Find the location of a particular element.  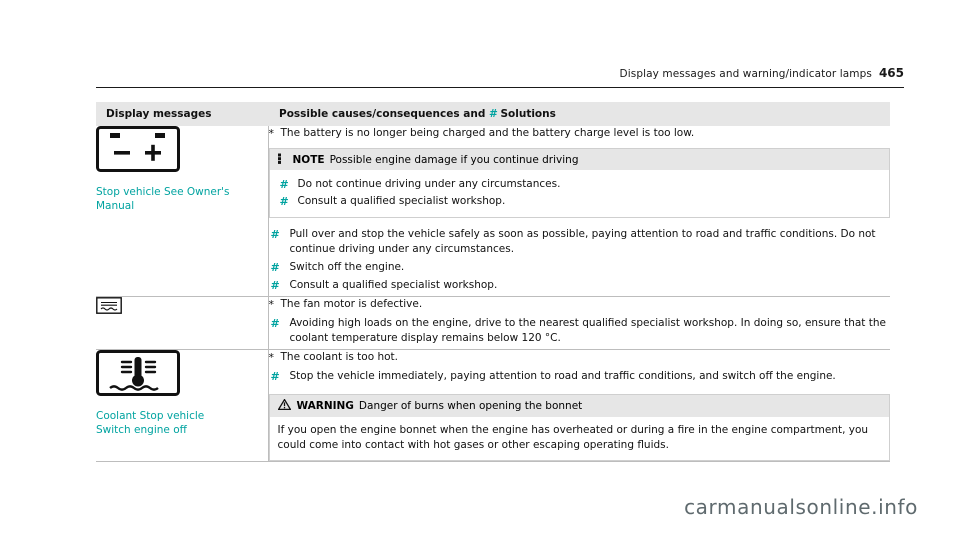

warning-label: WARNING is located at coordinates (325, 406).